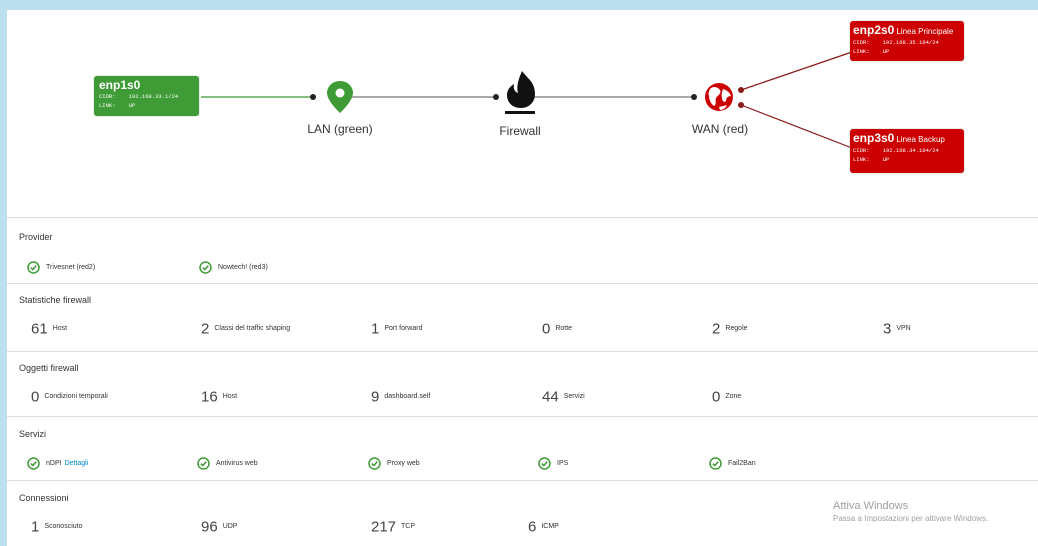 Image resolution: width=1038 pixels, height=546 pixels. Describe the element at coordinates (49, 368) in the screenshot. I see `section-title: Oggetti firewall` at that location.